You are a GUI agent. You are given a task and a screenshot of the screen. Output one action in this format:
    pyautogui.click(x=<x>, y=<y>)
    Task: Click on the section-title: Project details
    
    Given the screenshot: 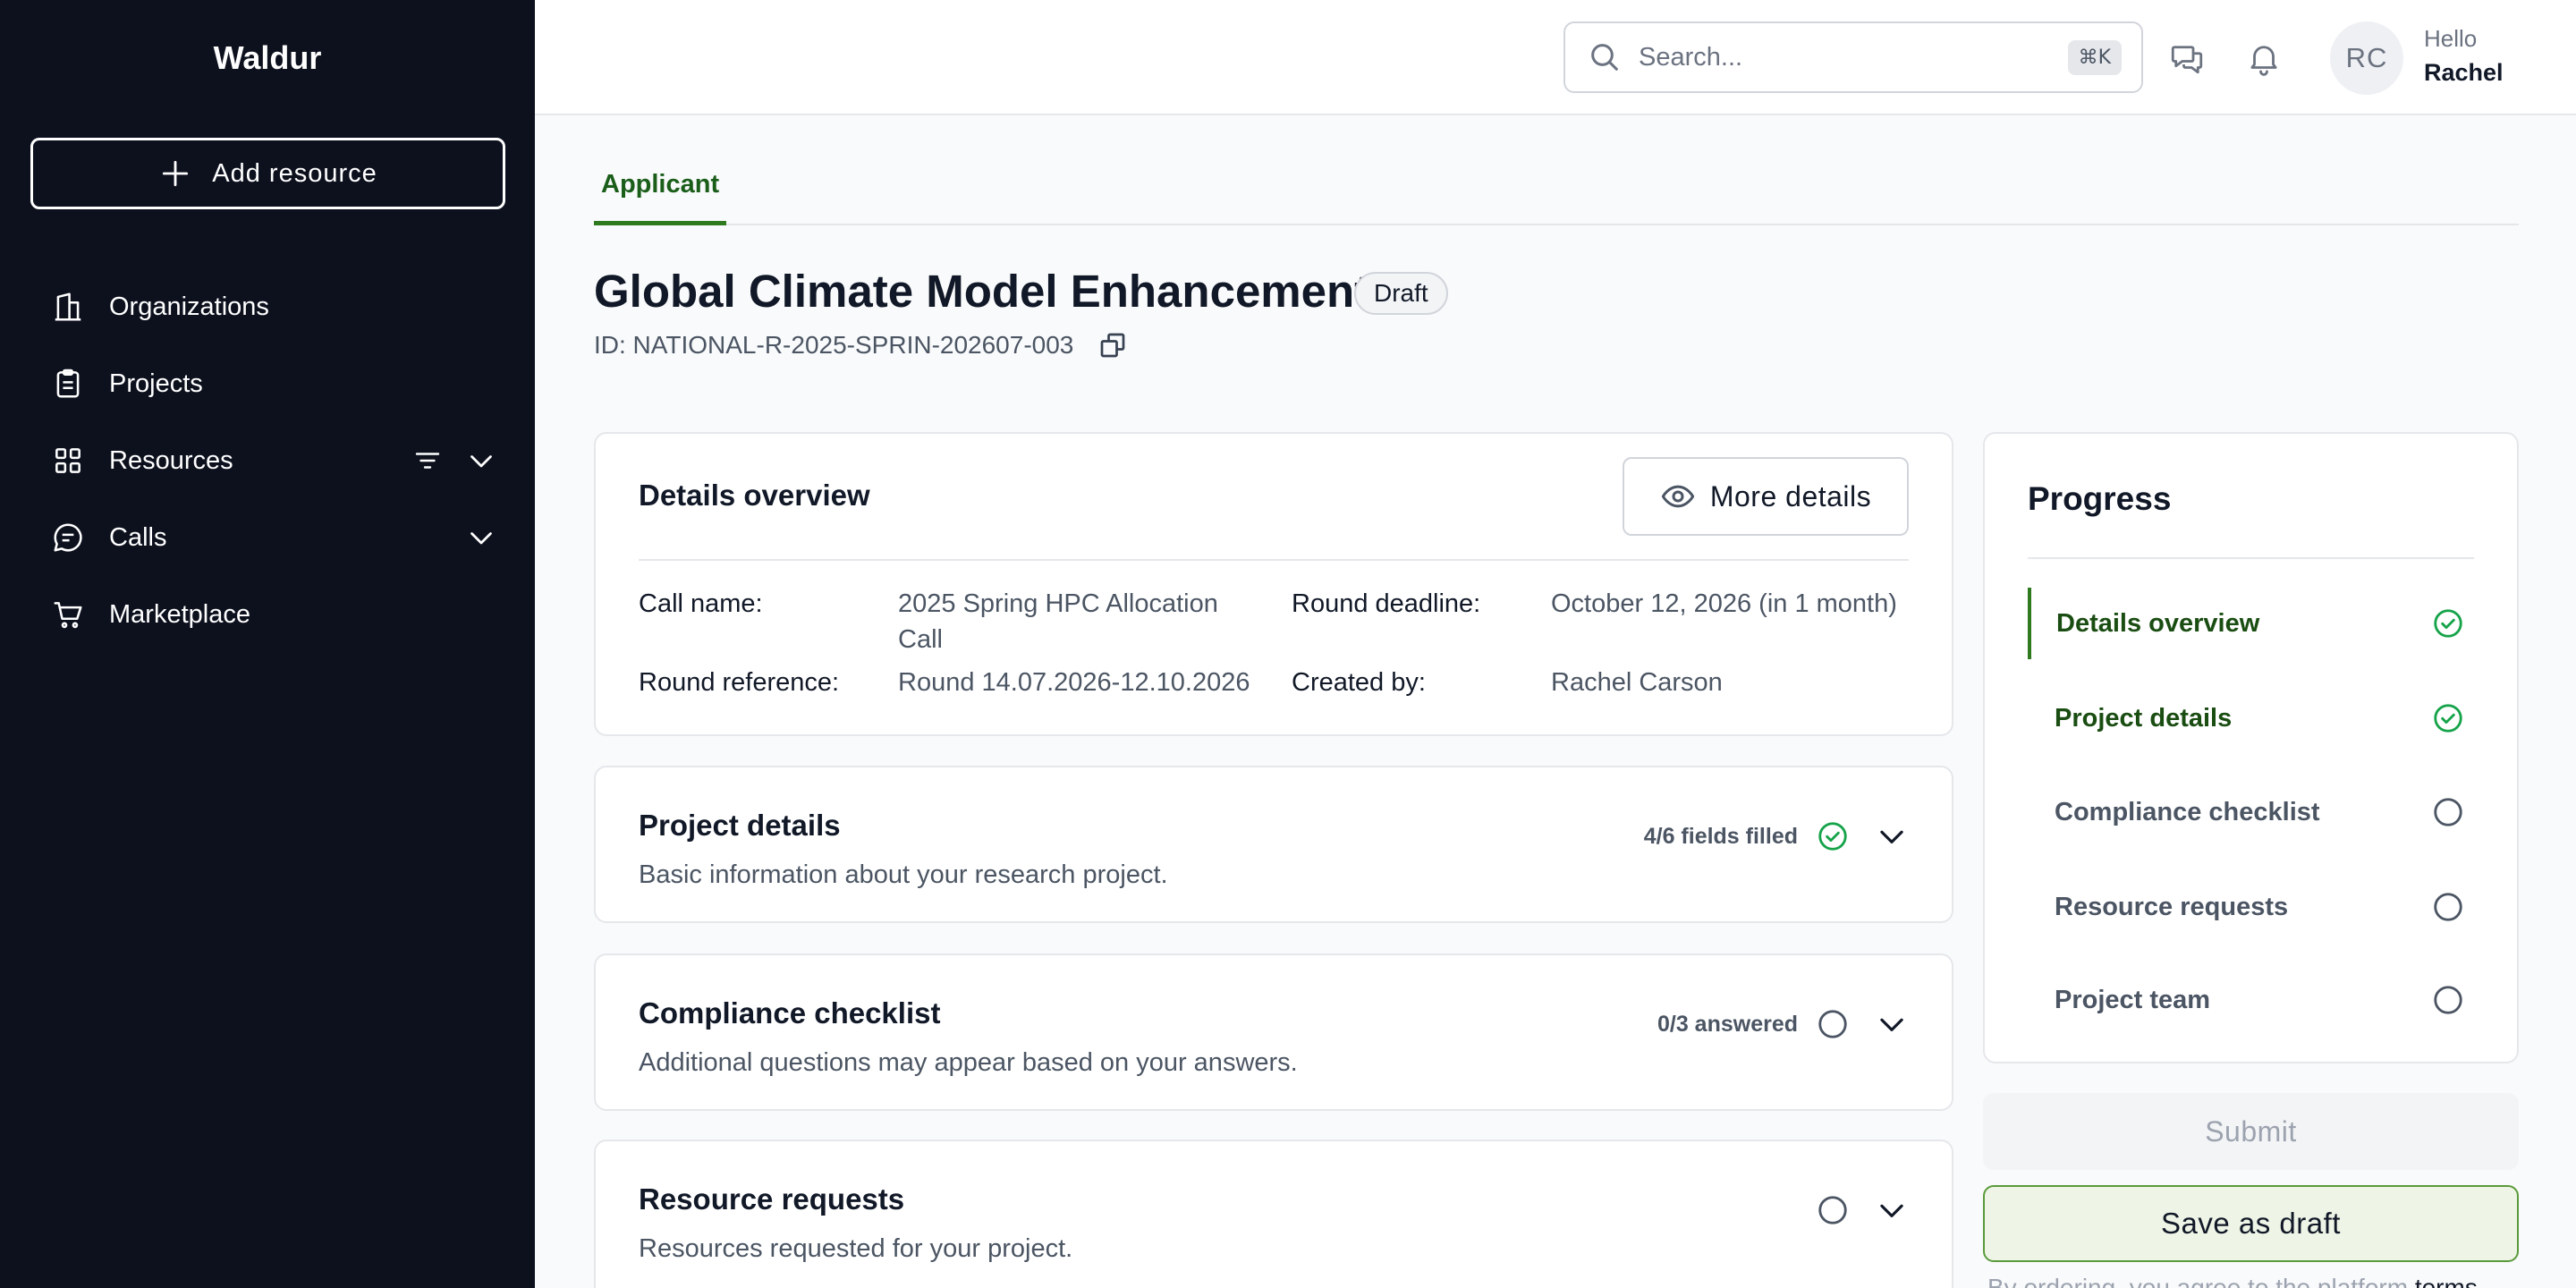 What is the action you would take?
    pyautogui.click(x=740, y=825)
    